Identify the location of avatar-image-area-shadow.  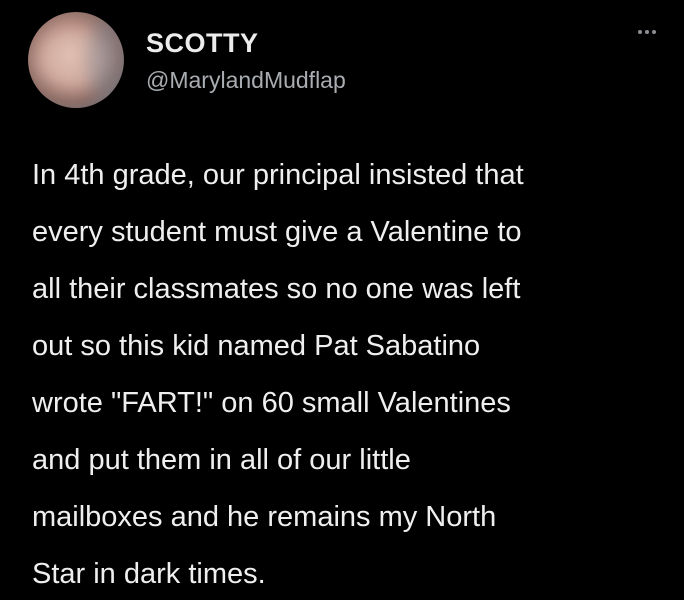
(105, 60).